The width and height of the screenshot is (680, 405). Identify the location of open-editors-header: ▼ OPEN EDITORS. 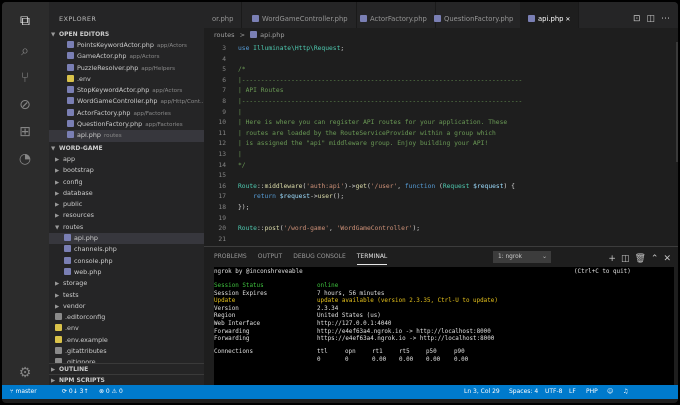
(126, 34).